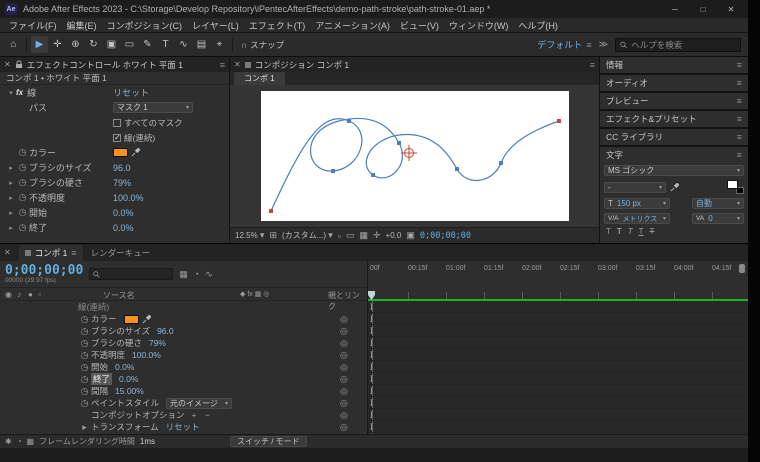 Image resolution: width=760 pixels, height=462 pixels. Describe the element at coordinates (538, 25) in the screenshot. I see `menu-help: ヘルプ(H)` at that location.